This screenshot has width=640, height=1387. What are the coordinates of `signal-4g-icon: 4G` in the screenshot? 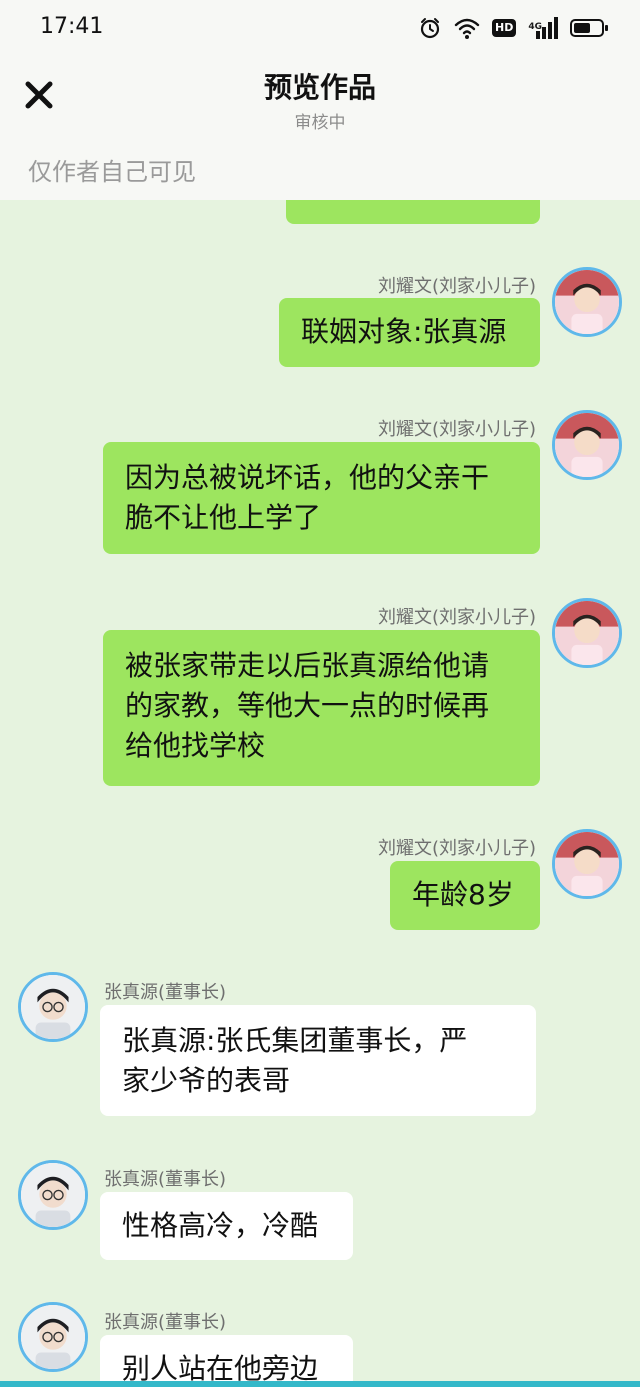 It's located at (543, 28).